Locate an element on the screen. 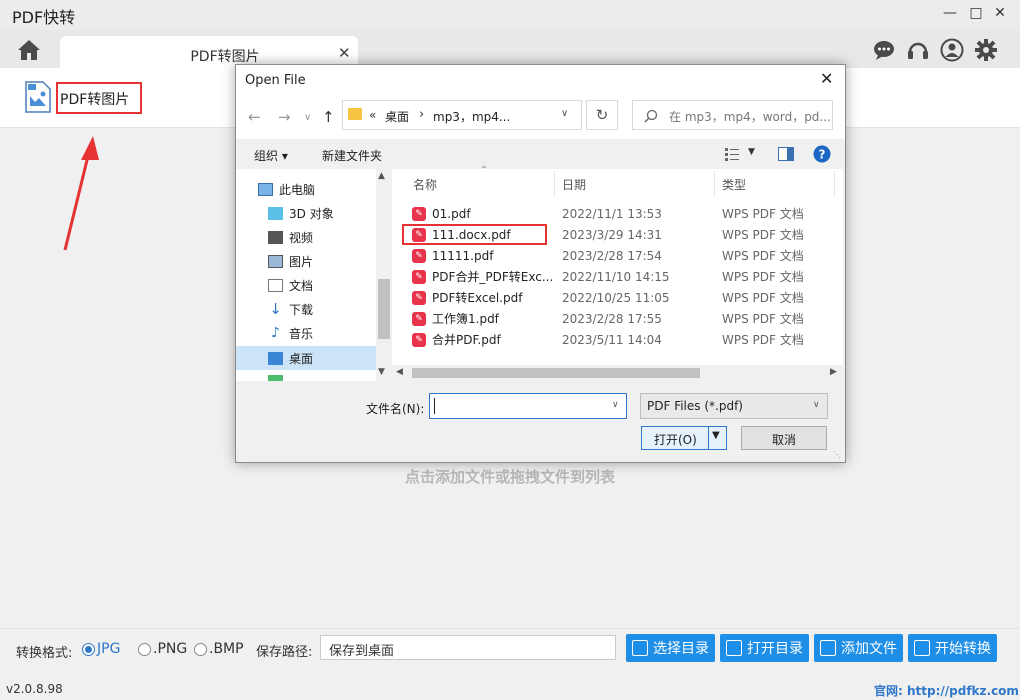 The width and height of the screenshot is (1020, 700). tree-scrollbar: ▲ ▼ is located at coordinates (384, 275).